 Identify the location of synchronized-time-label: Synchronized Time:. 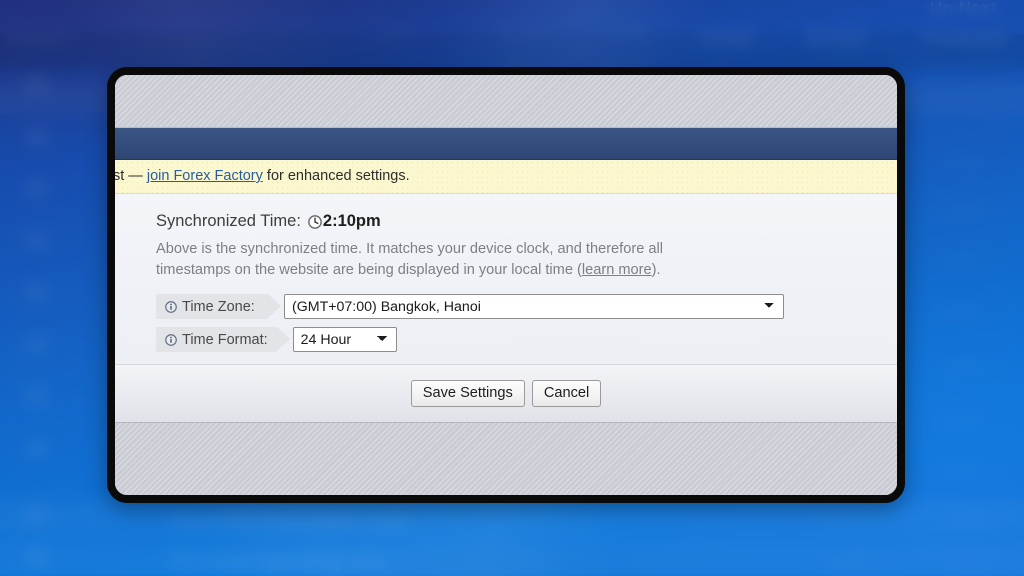
(228, 221).